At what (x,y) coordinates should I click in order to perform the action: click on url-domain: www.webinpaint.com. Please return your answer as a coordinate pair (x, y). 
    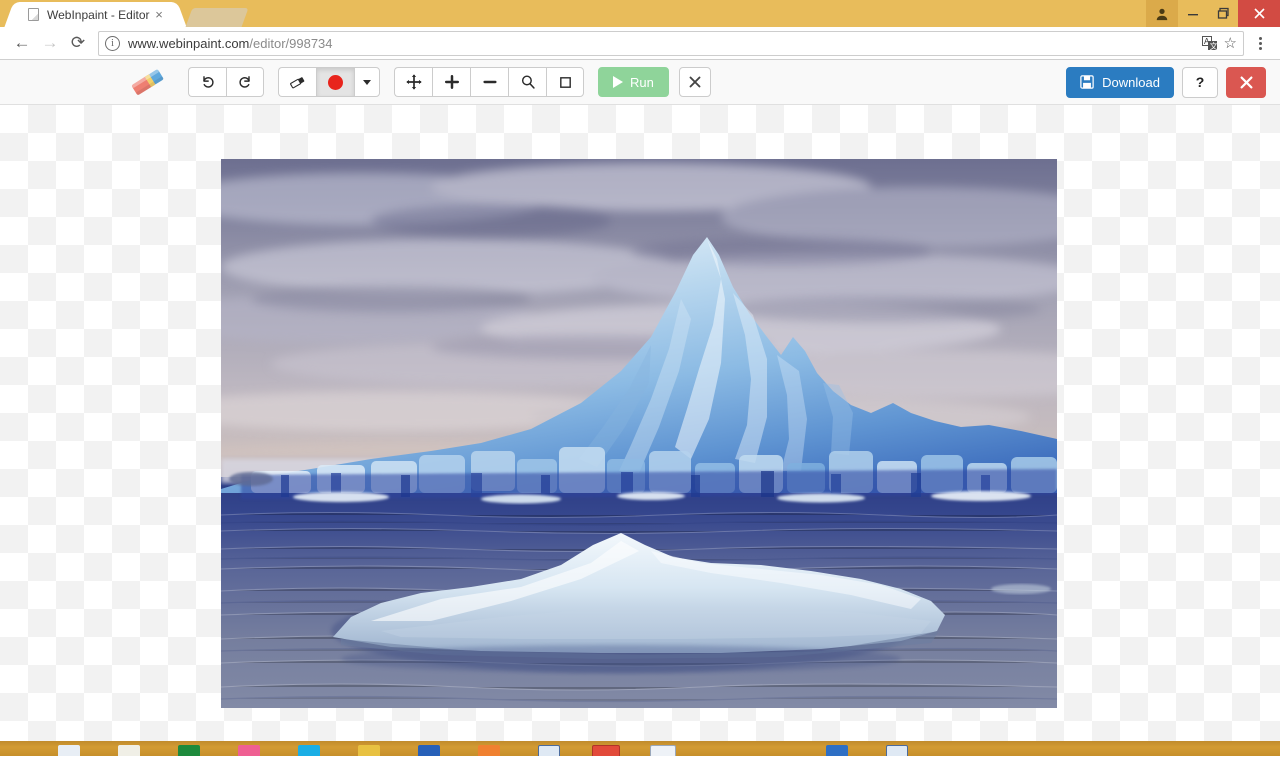
    Looking at the image, I should click on (189, 43).